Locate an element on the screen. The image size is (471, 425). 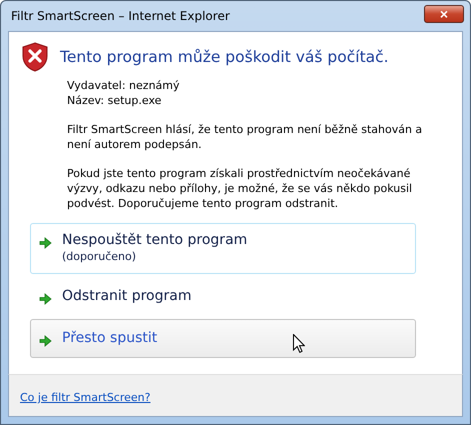
warning-heading: Tento program může poškodit váš počítač. is located at coordinates (224, 57).